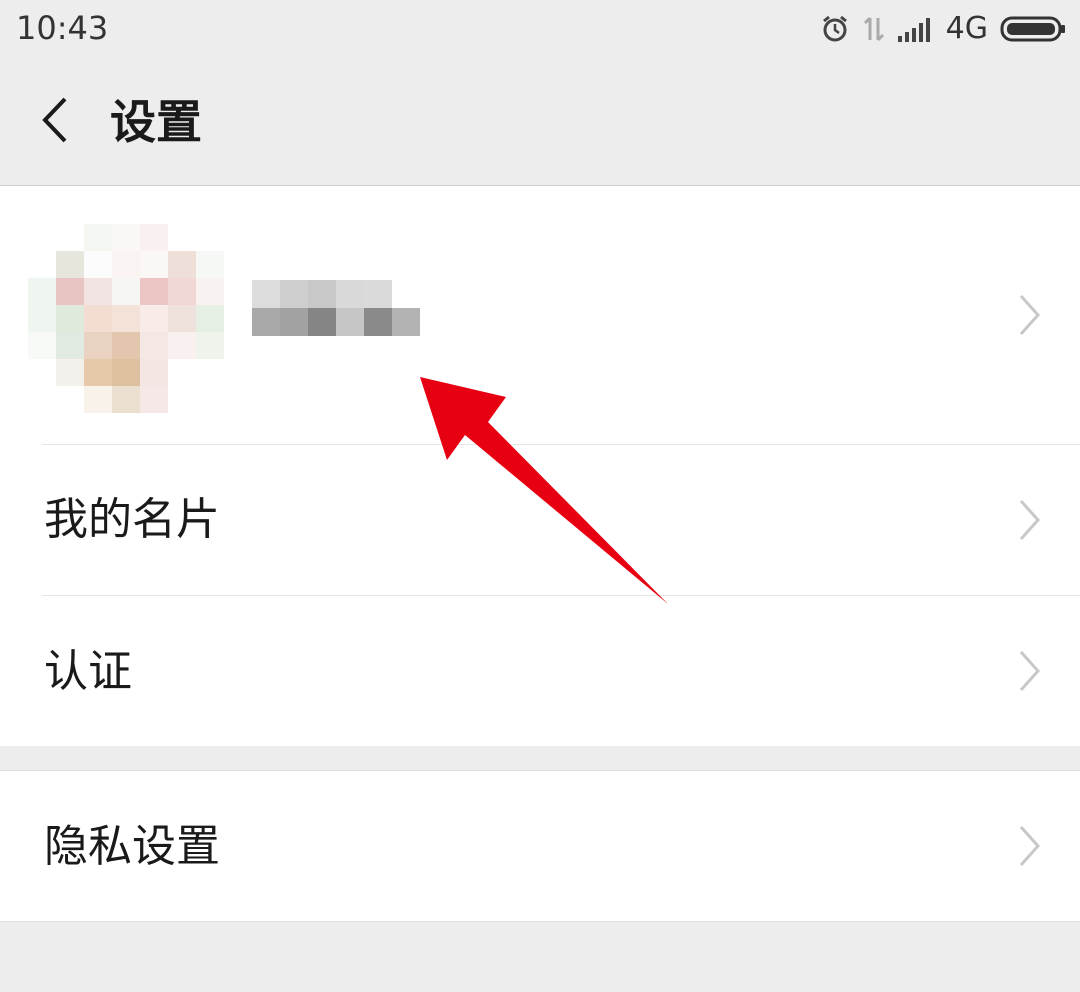 The image size is (1080, 992). What do you see at coordinates (1032, 29) in the screenshot?
I see `battery-icon` at bounding box center [1032, 29].